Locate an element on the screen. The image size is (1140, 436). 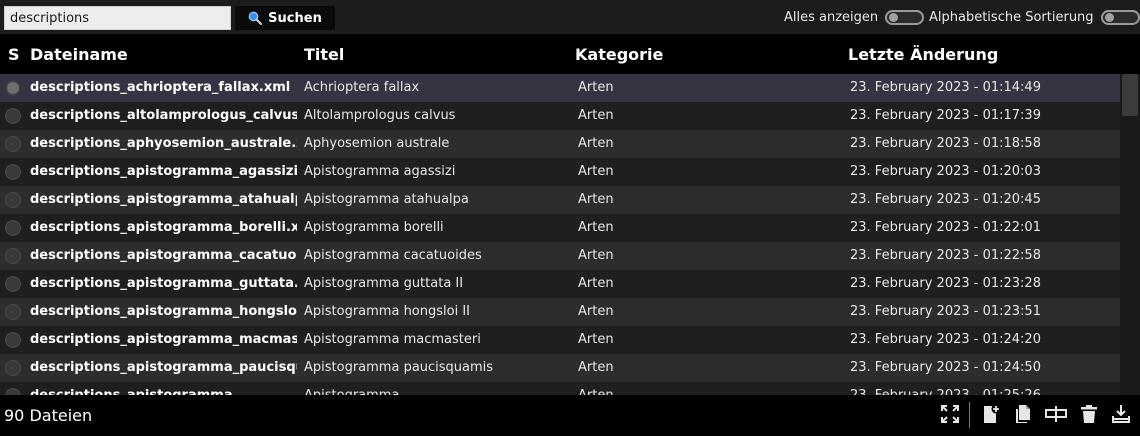
cell-filename: descriptions_altolamprologus_calvus.xml is located at coordinates (163, 115).